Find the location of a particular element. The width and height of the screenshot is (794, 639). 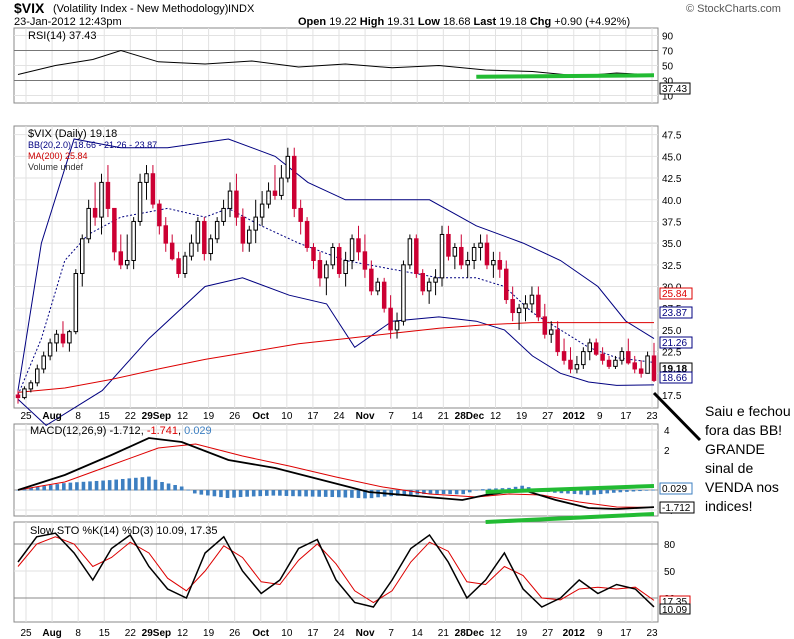

price-x-label: 19 is located at coordinates (522, 416).